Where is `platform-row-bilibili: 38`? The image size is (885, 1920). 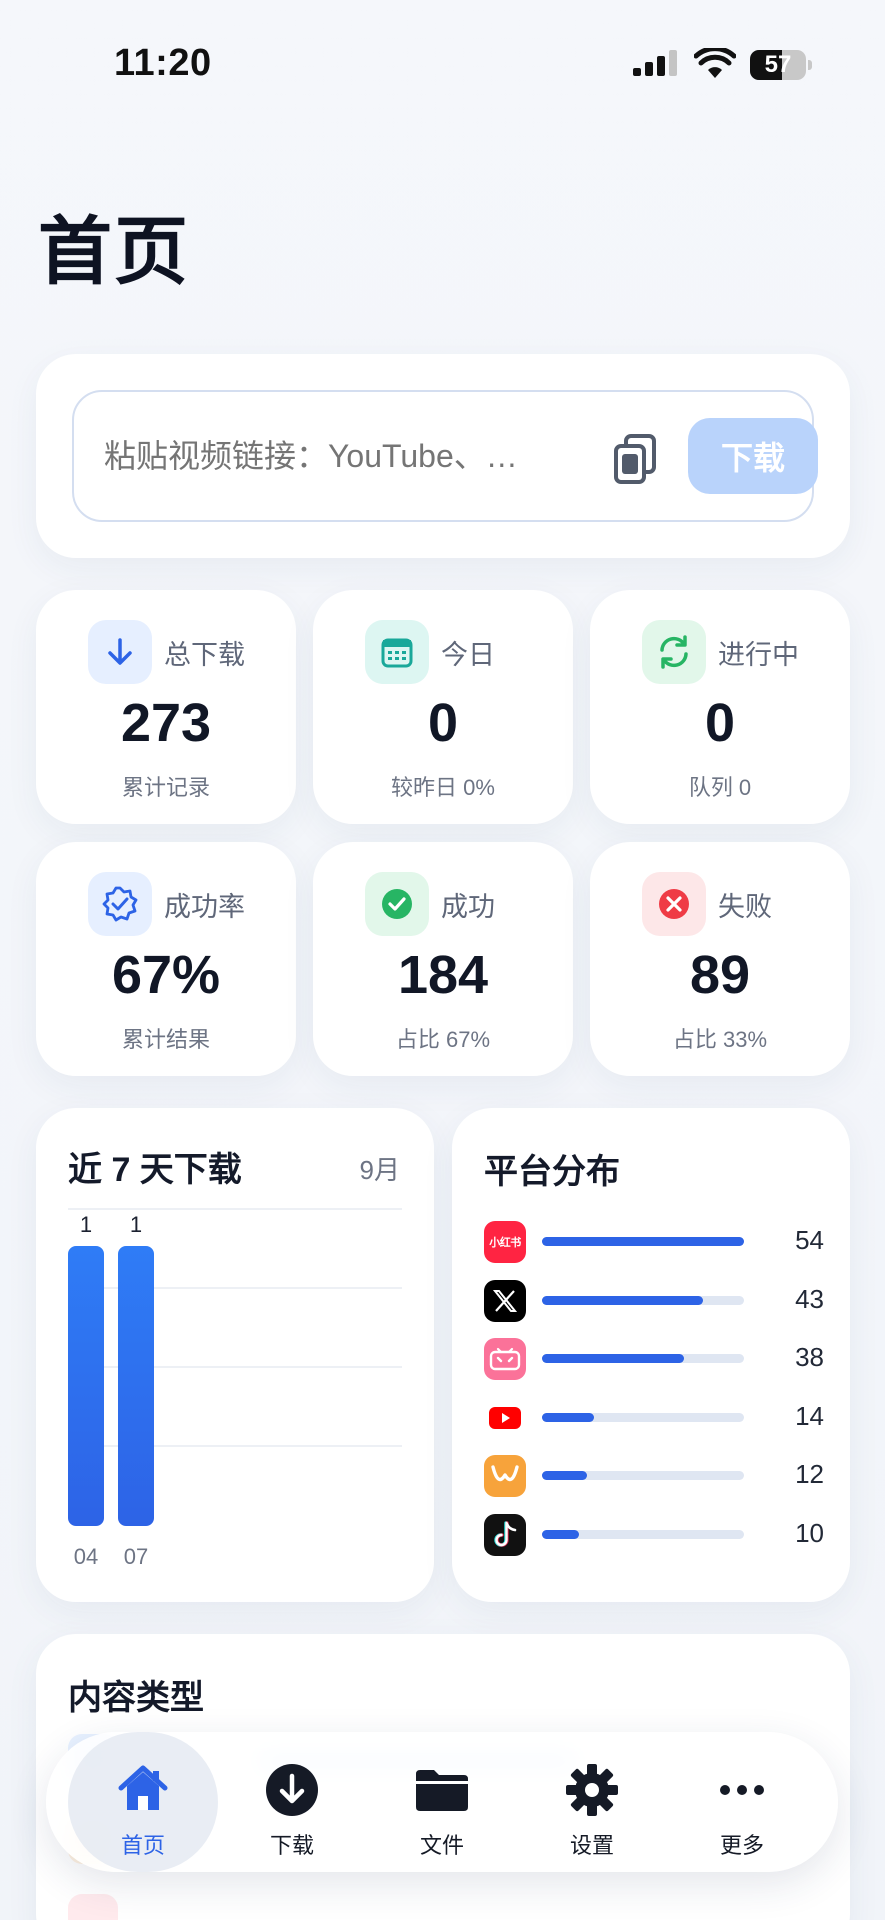 platform-row-bilibili: 38 is located at coordinates (654, 1359).